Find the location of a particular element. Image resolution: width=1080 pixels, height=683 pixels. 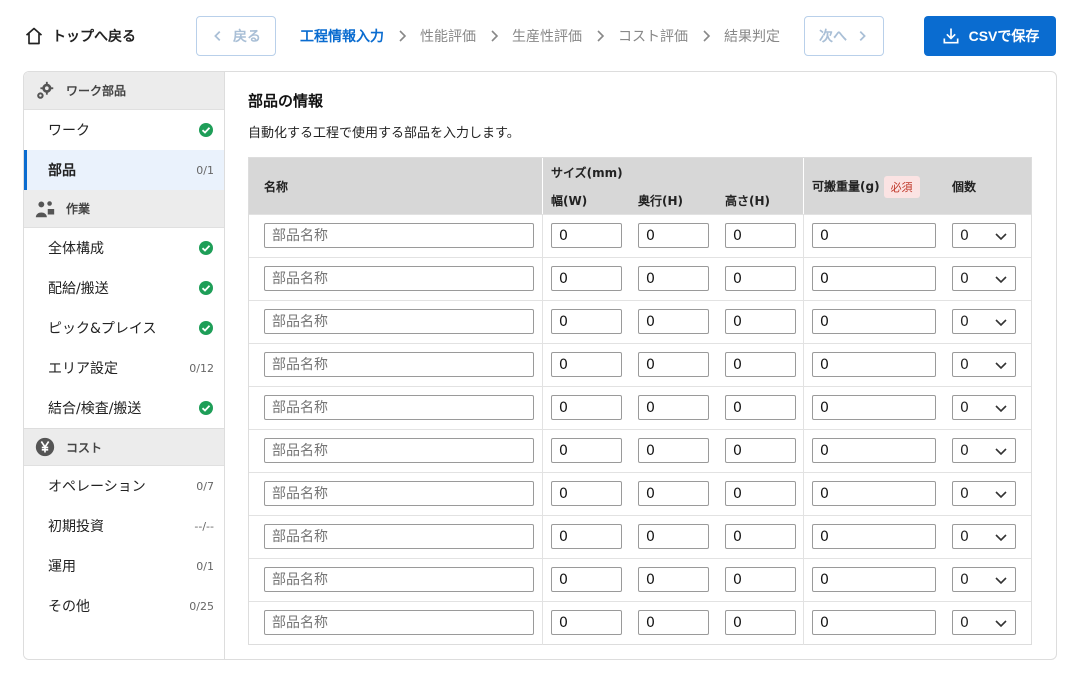

sidebar-item-work: ワーク is located at coordinates (124, 130).